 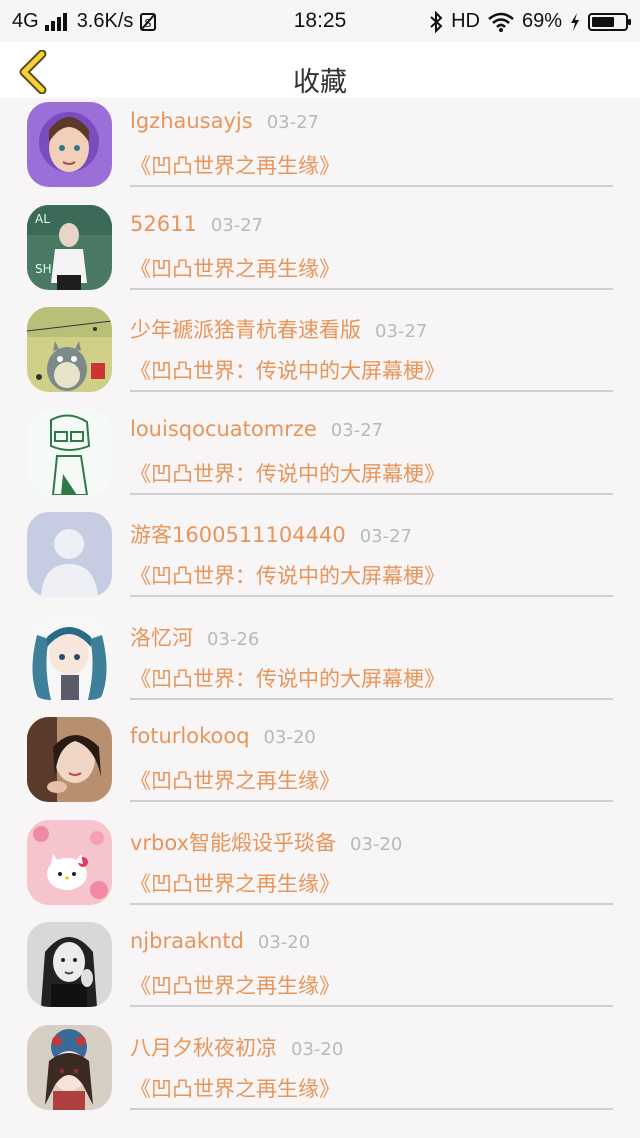 I want to click on avatar-bw-girl, so click(x=69, y=964).